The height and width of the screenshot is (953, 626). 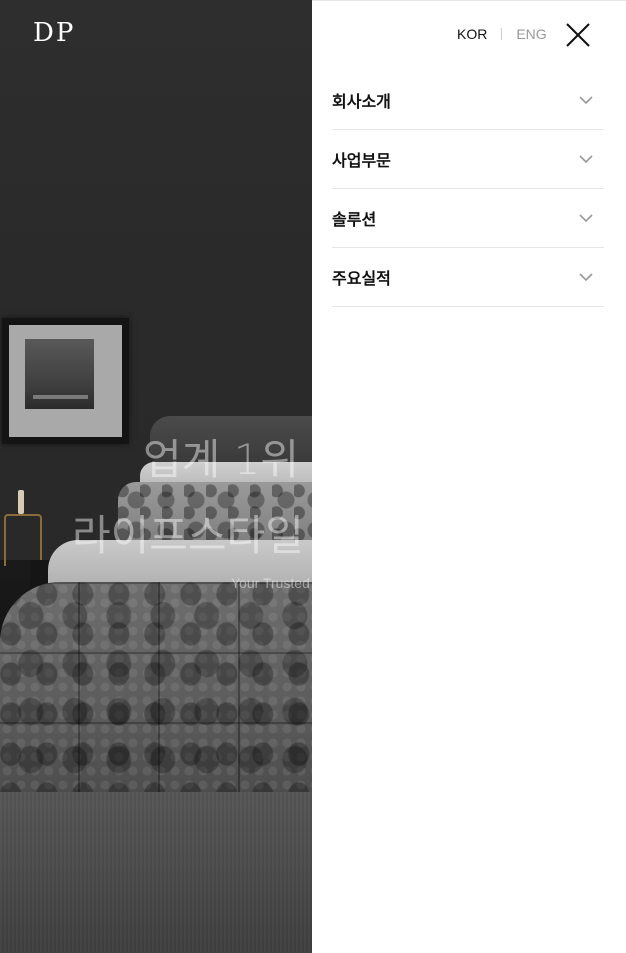 I want to click on nav-item-label: 사업부문, so click(x=361, y=160).